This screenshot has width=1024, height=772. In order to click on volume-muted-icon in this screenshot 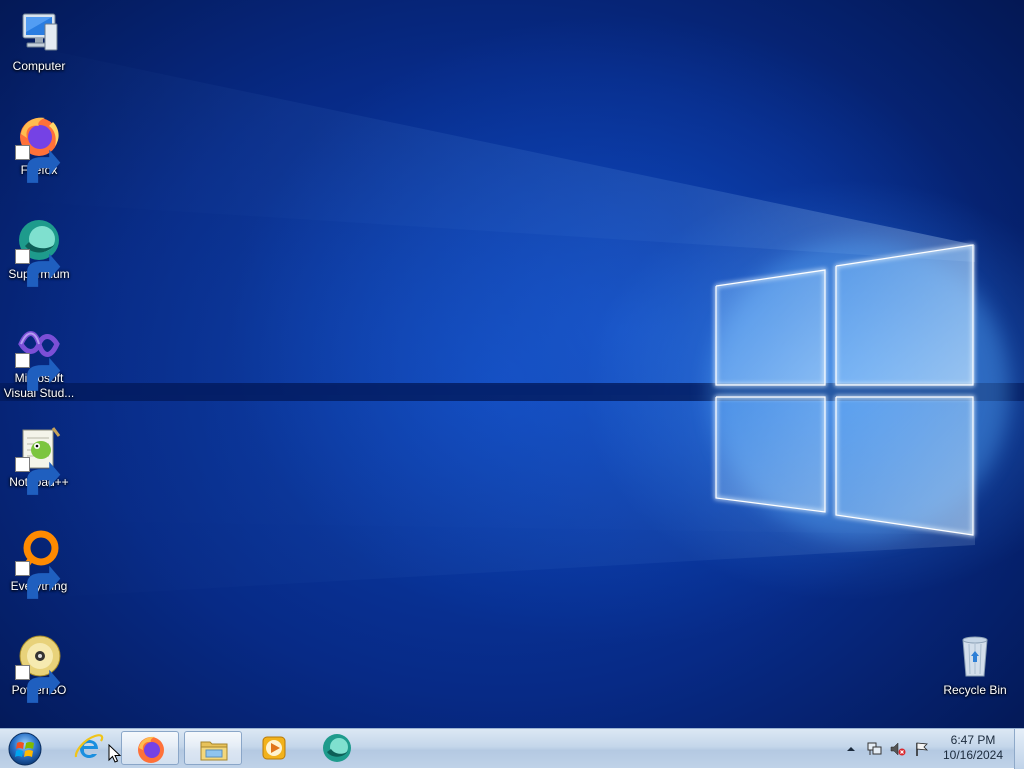, I will do `click(898, 749)`.